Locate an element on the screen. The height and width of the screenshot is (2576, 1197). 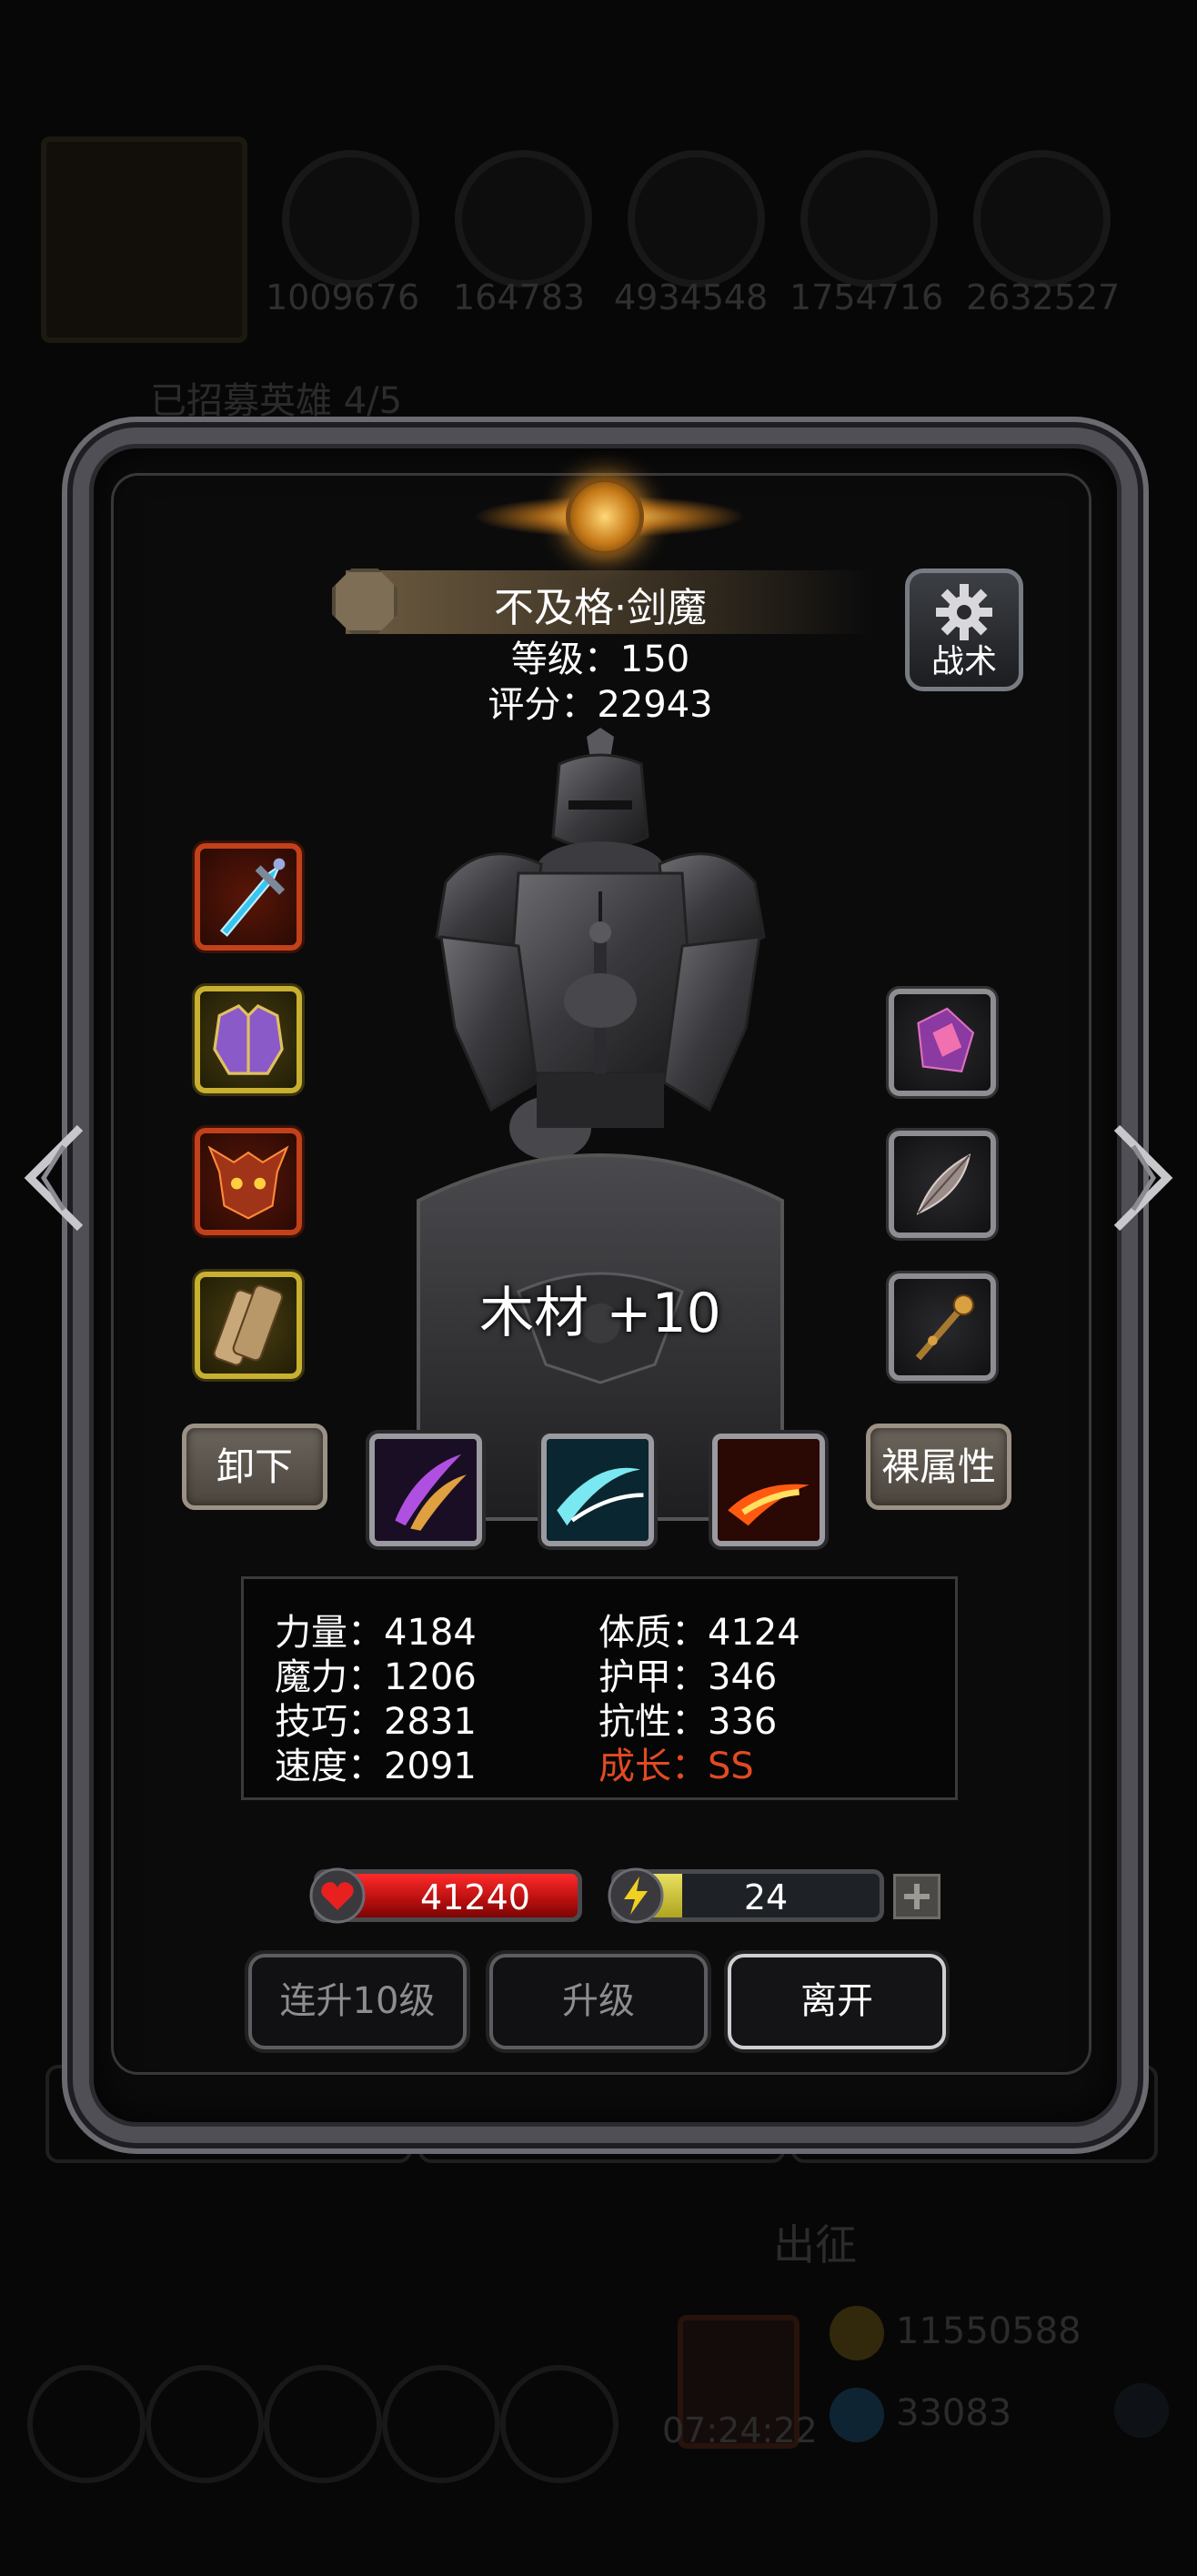
sword-icon is located at coordinates (252, 897).